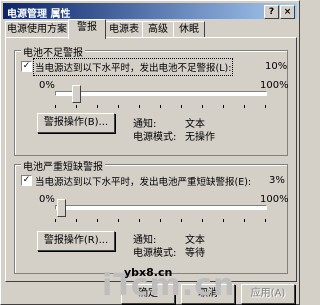 This screenshot has width=320, height=305. Describe the element at coordinates (195, 253) in the screenshot. I see `critical-battery-mode-value: 等待` at that location.